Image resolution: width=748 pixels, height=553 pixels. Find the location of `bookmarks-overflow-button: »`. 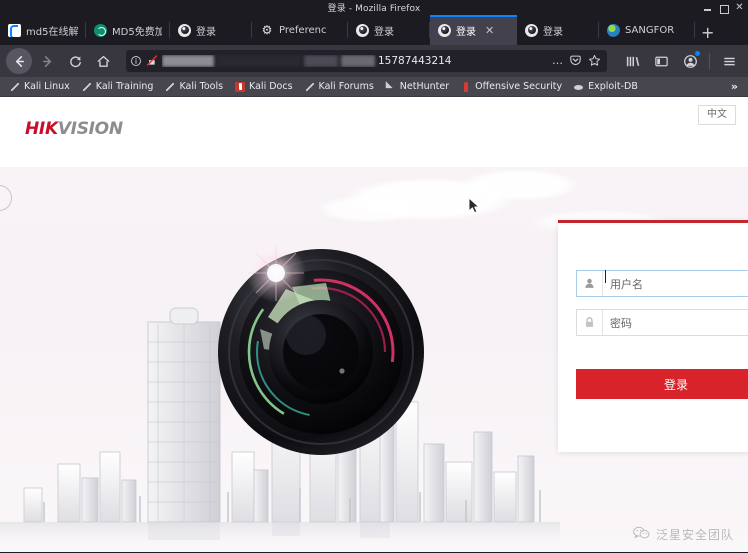

bookmarks-overflow-button: » is located at coordinates (734, 86).